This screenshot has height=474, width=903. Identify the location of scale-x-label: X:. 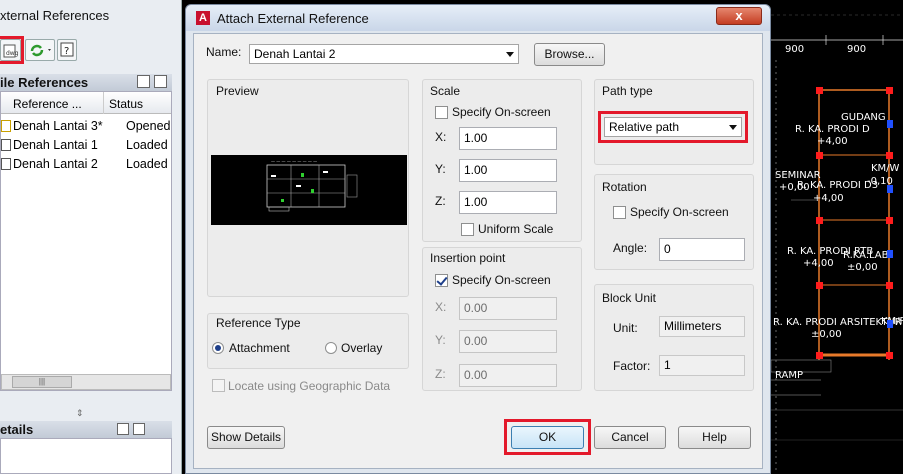
(441, 137).